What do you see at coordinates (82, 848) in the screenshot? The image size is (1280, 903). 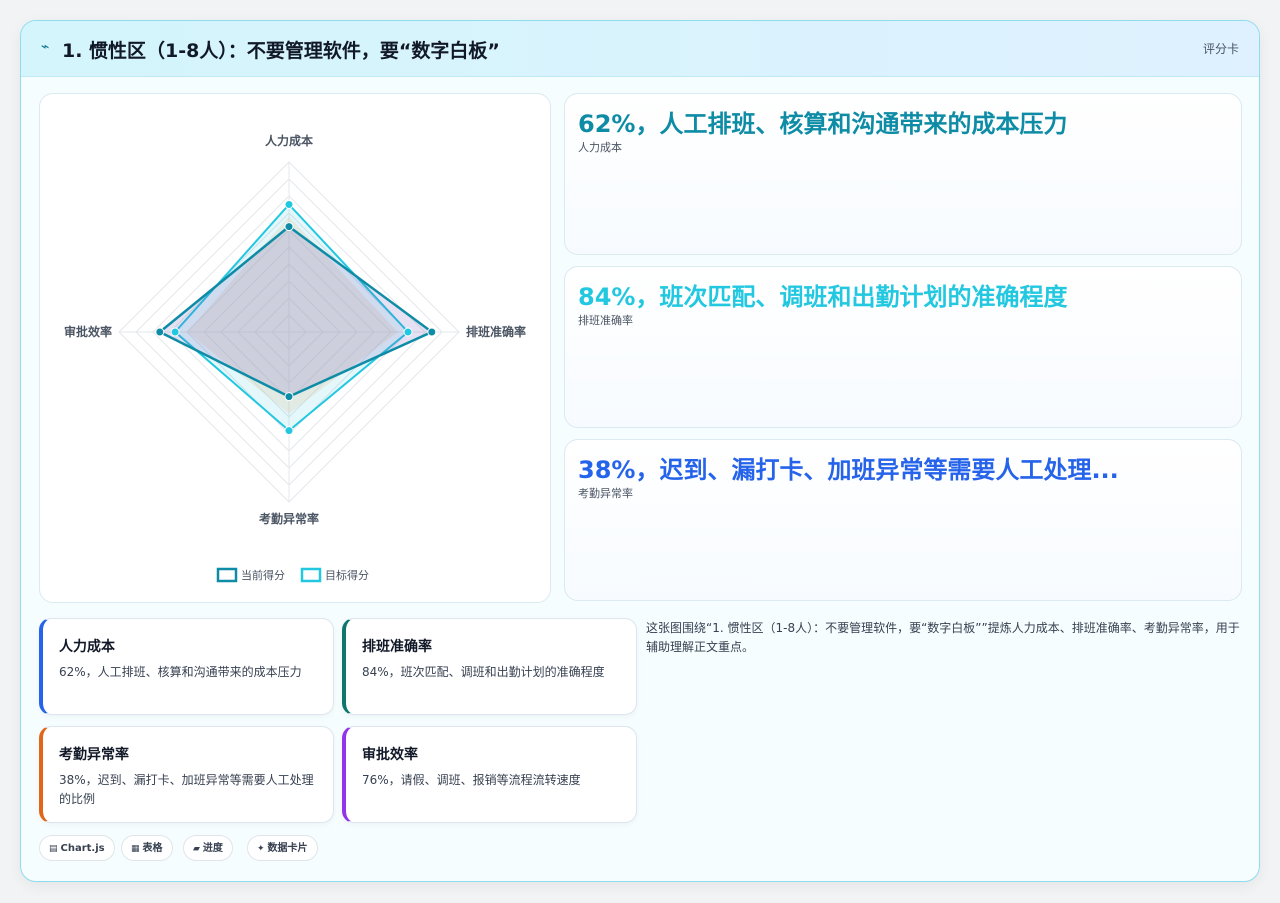 I see `tag-label: Chart.js` at bounding box center [82, 848].